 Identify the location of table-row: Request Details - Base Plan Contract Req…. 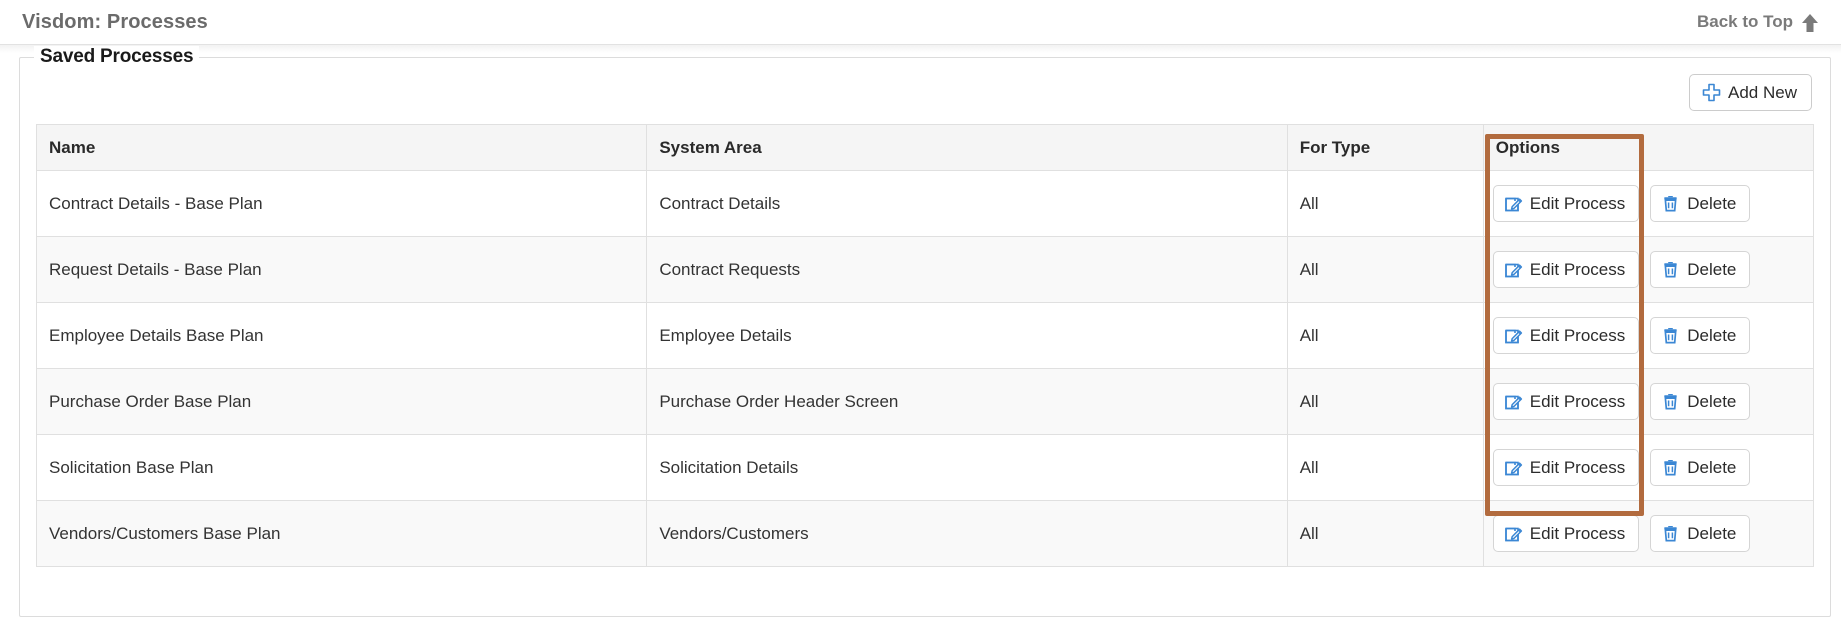
(925, 269).